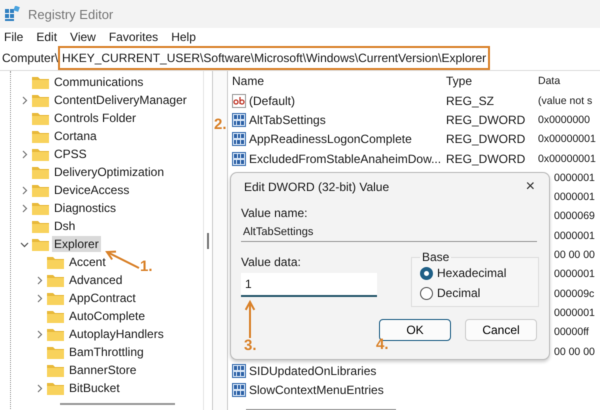 This screenshot has width=600, height=410. I want to click on registry-app-icon, so click(12, 14).